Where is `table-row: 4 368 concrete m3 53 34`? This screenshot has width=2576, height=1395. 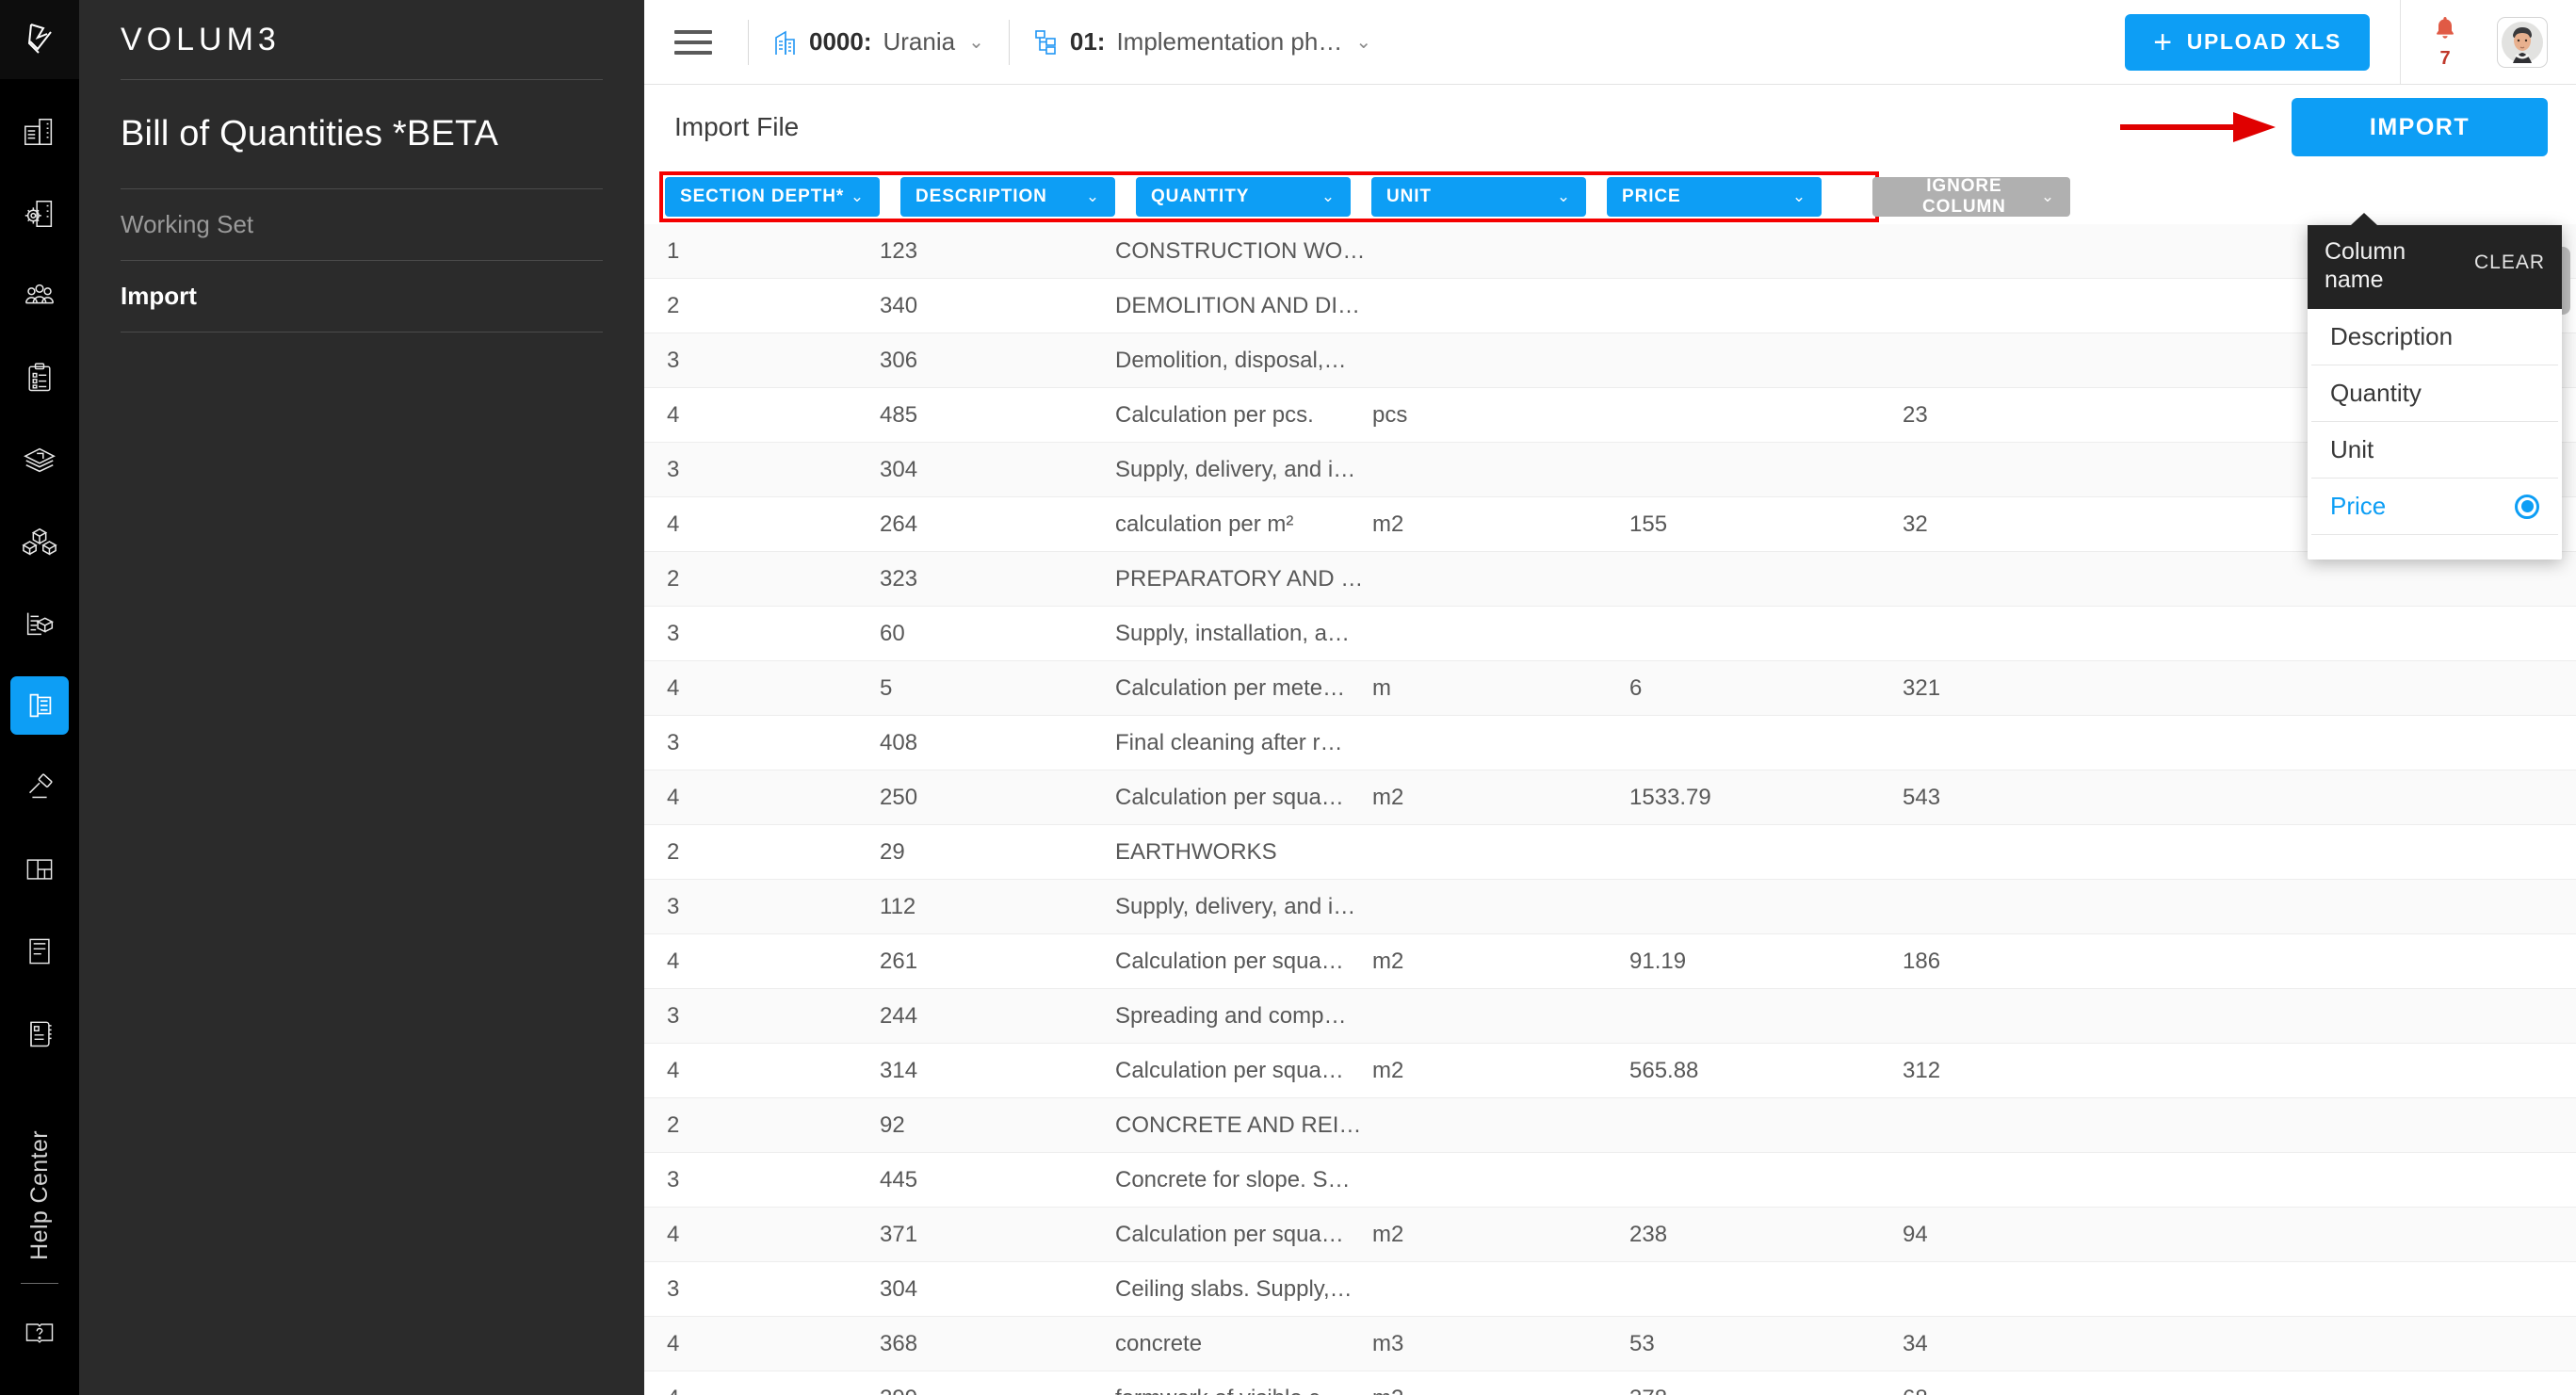 table-row: 4 368 concrete m3 53 34 is located at coordinates (1610, 1344).